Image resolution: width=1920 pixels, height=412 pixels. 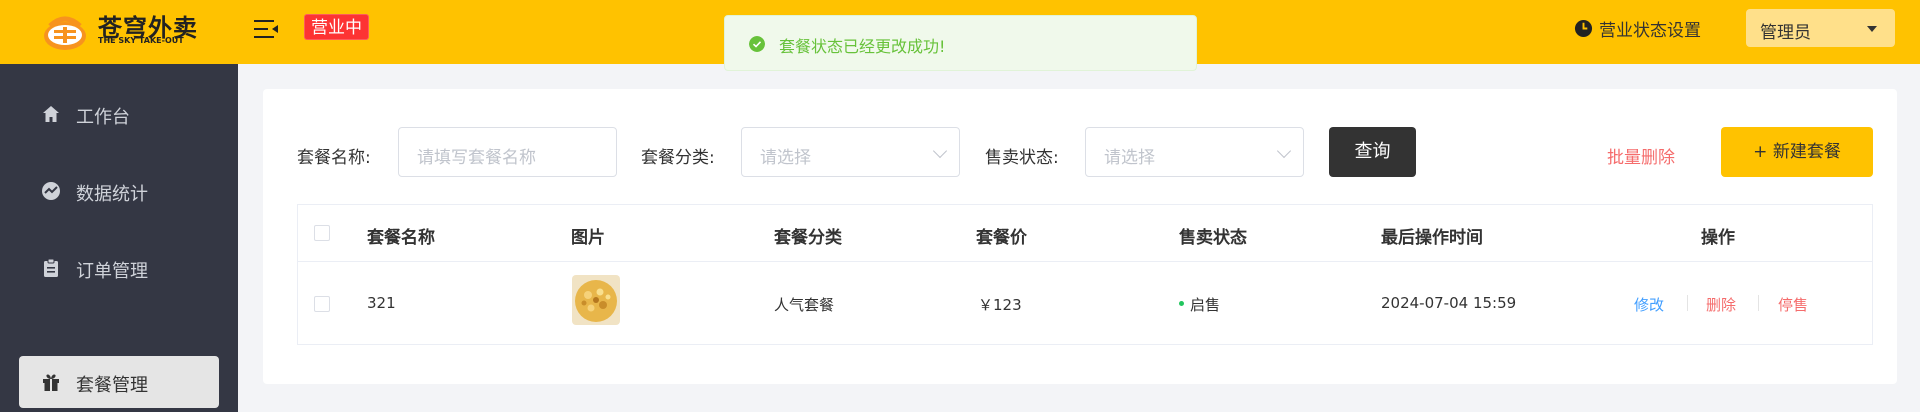 What do you see at coordinates (1797, 152) in the screenshot?
I see `new-combo-button: + 新建套餐` at bounding box center [1797, 152].